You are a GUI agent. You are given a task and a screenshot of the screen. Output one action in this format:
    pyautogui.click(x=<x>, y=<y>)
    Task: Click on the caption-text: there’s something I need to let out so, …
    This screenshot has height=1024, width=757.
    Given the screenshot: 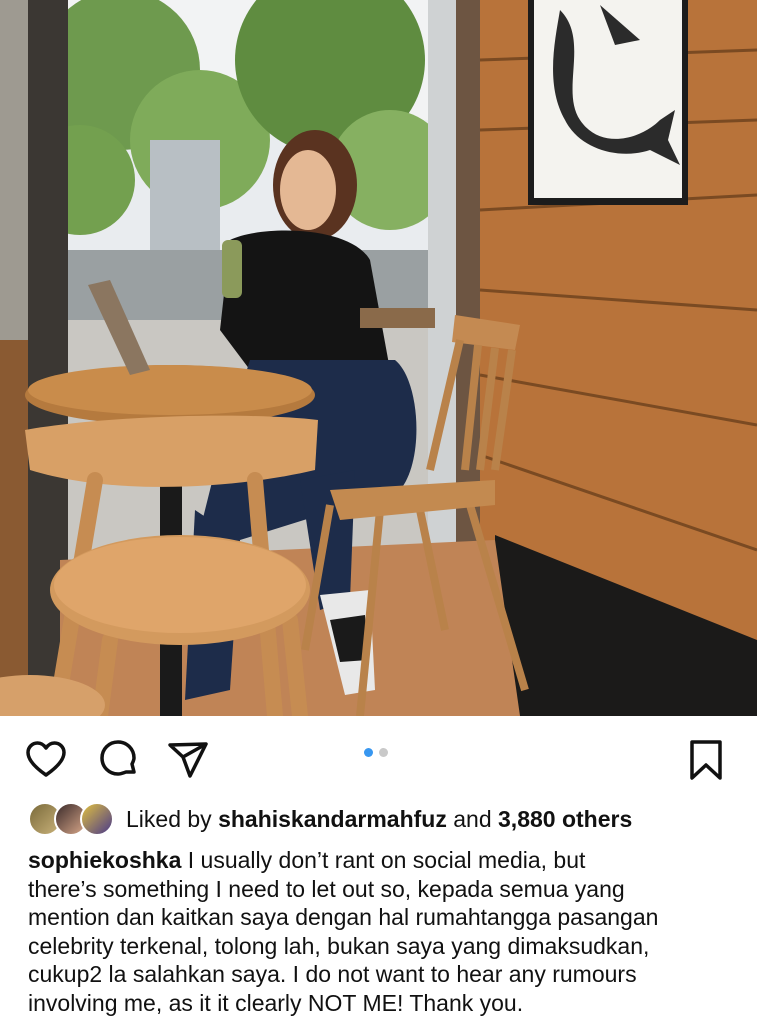 What is the action you would take?
    pyautogui.click(x=326, y=888)
    